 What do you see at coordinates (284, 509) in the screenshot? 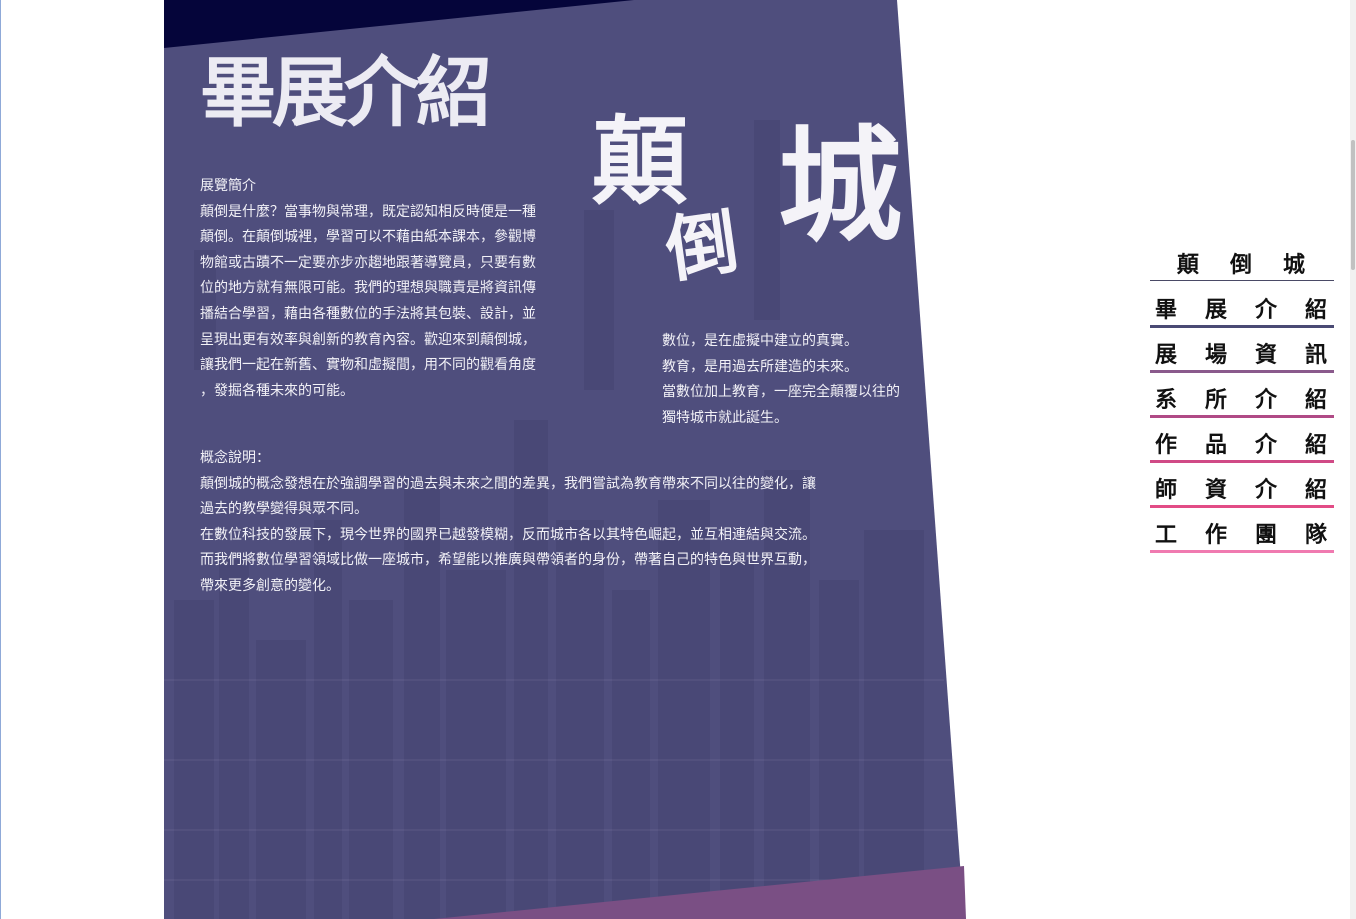
I see `concept-line: 過去的教學變得與眾不同。` at bounding box center [284, 509].